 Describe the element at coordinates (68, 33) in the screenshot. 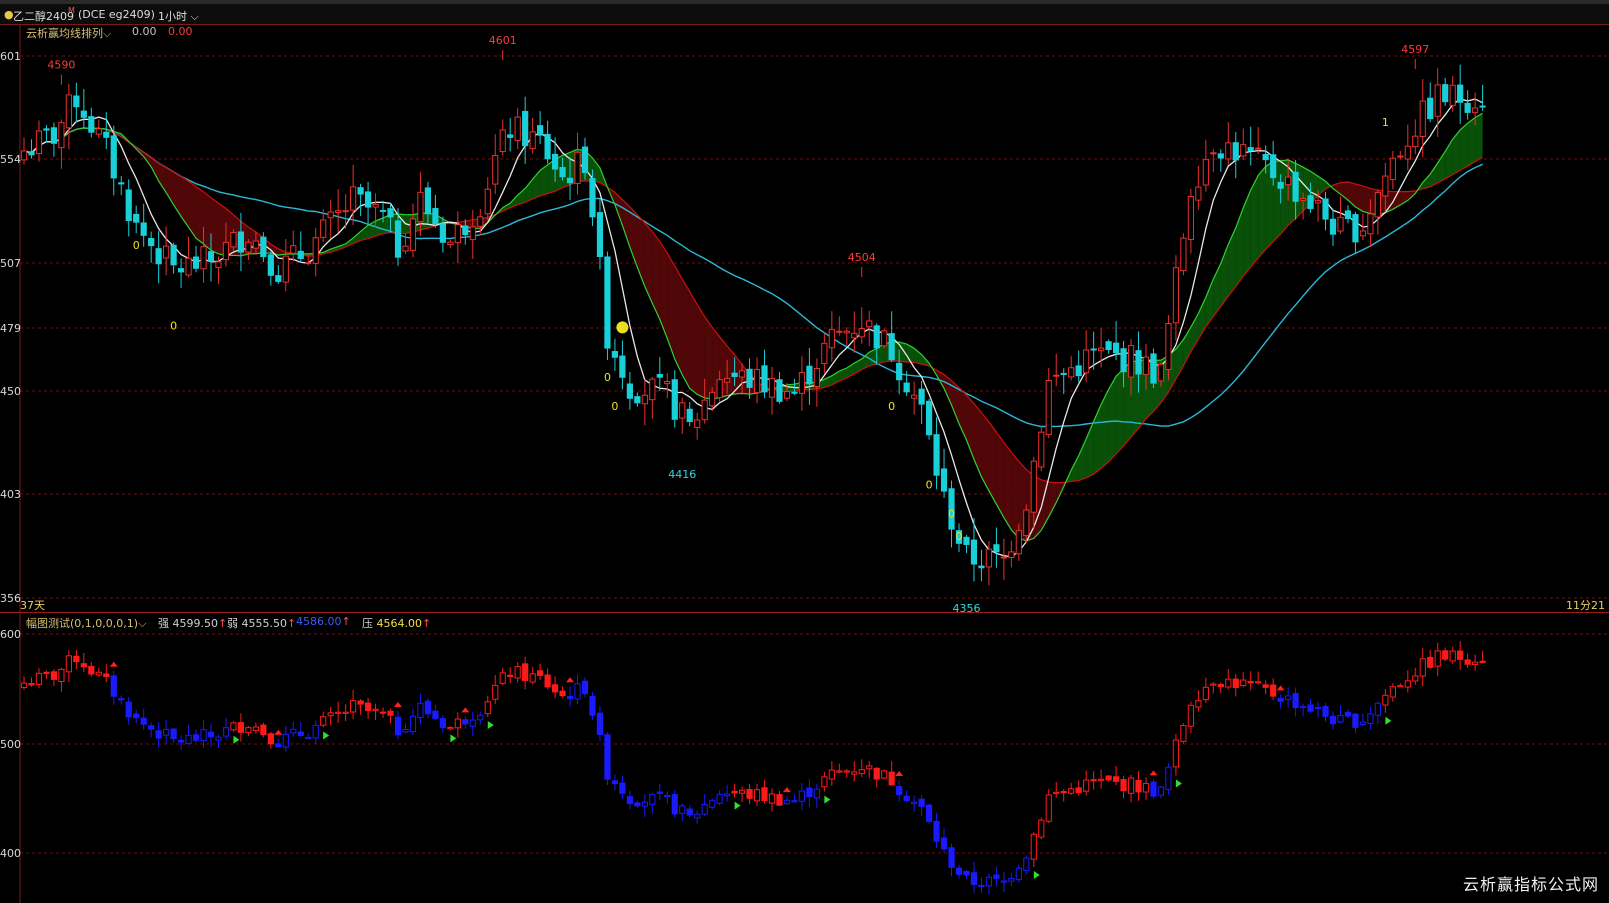

I see `indicator-selector: 云析赢均线排列⌵` at that location.